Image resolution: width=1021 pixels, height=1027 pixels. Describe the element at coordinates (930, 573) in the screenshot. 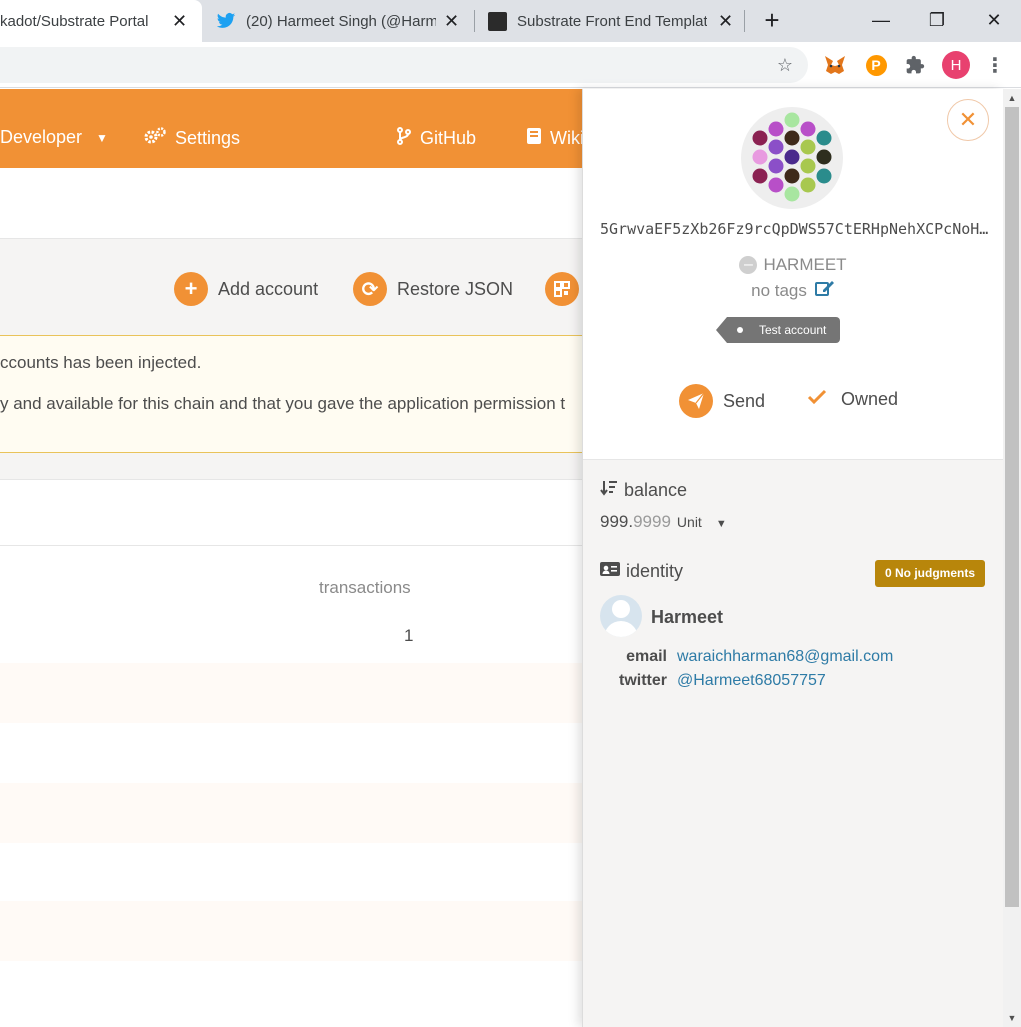

I see `judgments-badge: 0 No judgments` at that location.